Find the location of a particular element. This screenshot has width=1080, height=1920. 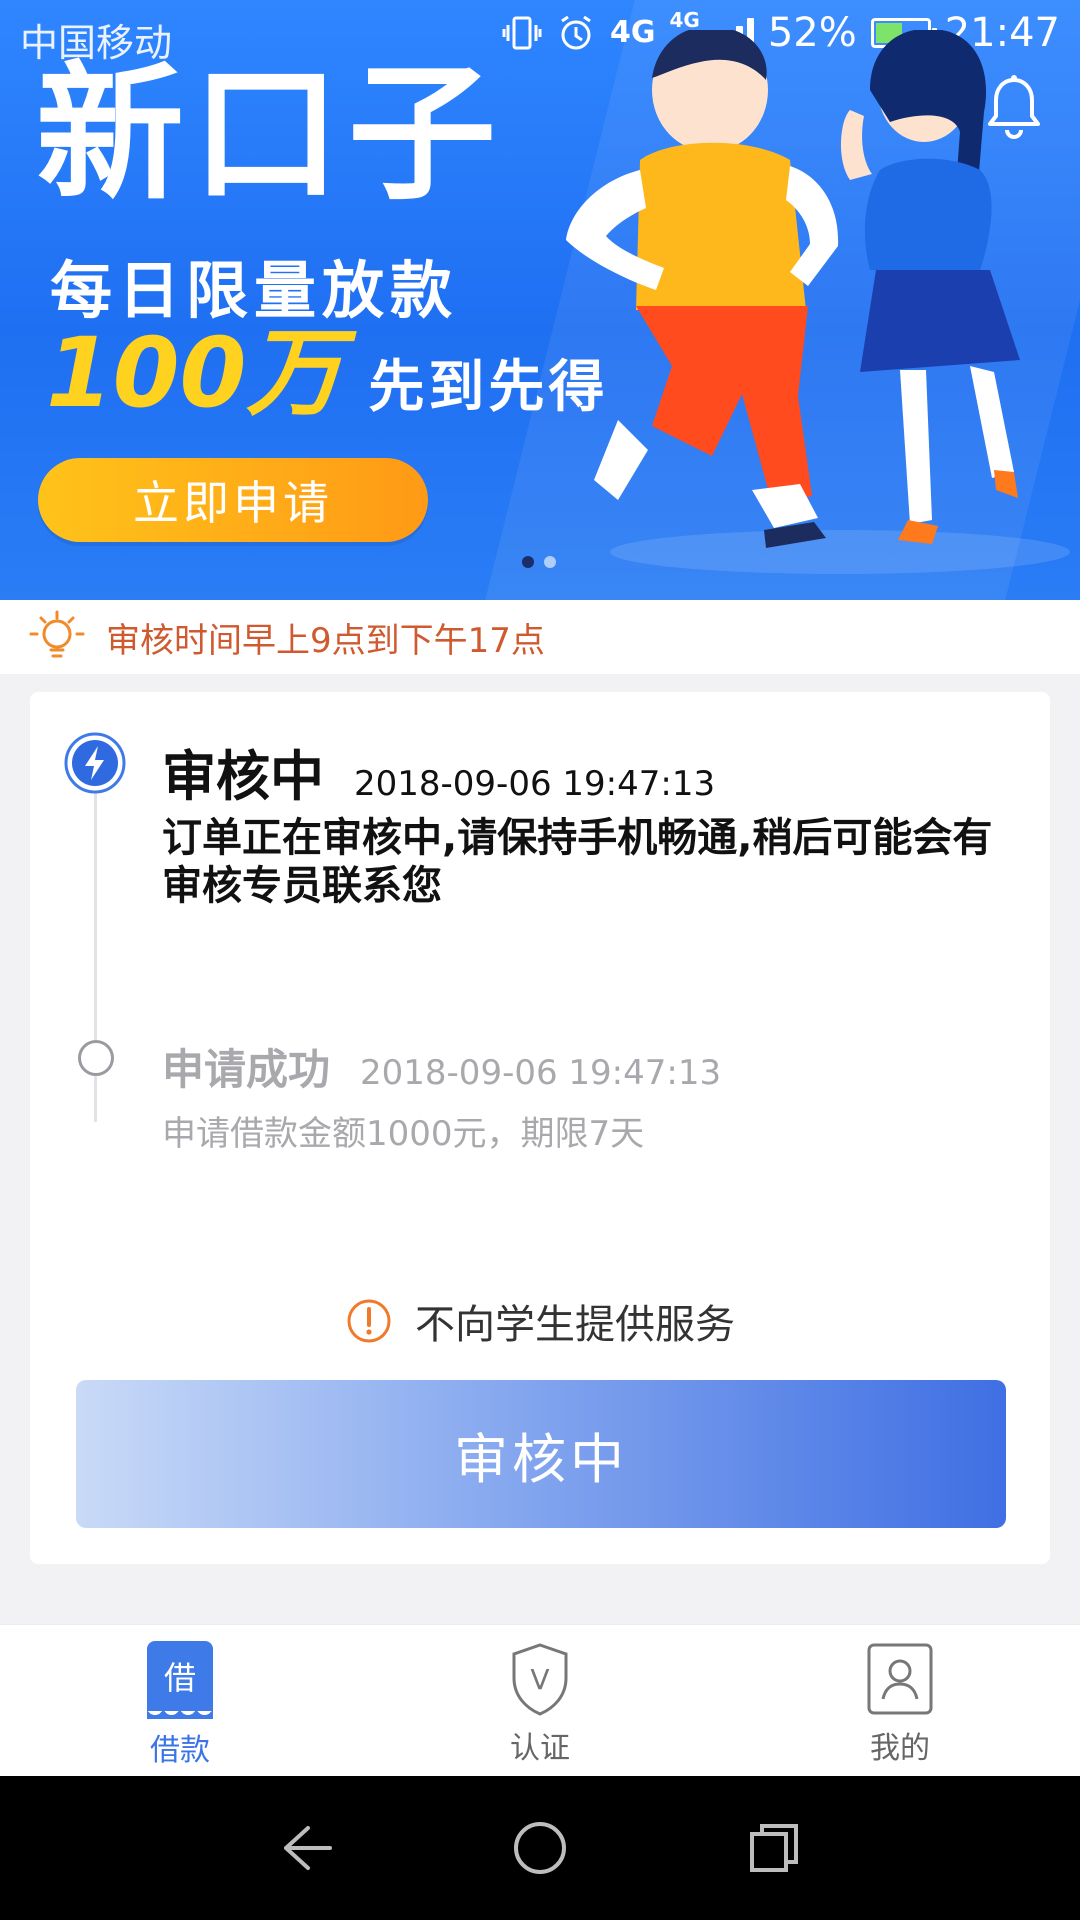

carousel-indicator is located at coordinates (539, 562).